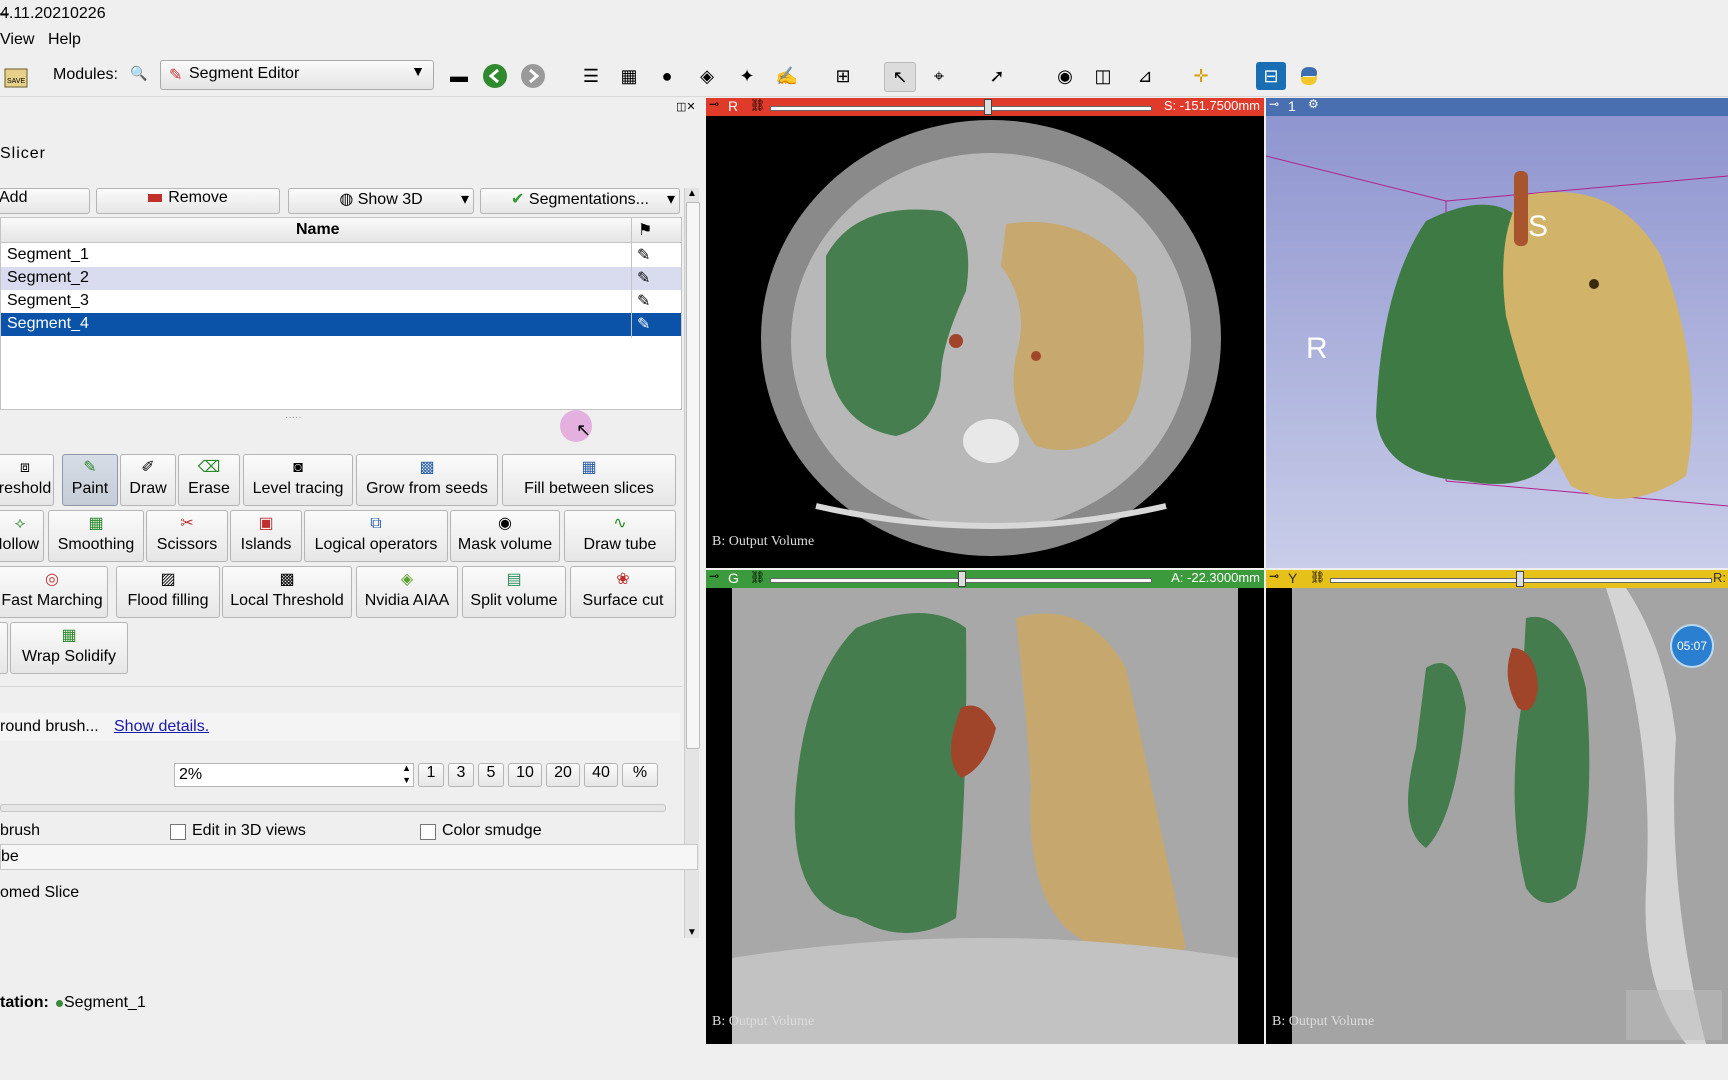  What do you see at coordinates (525, 775) in the screenshot?
I see `preset-10-button: 10` at bounding box center [525, 775].